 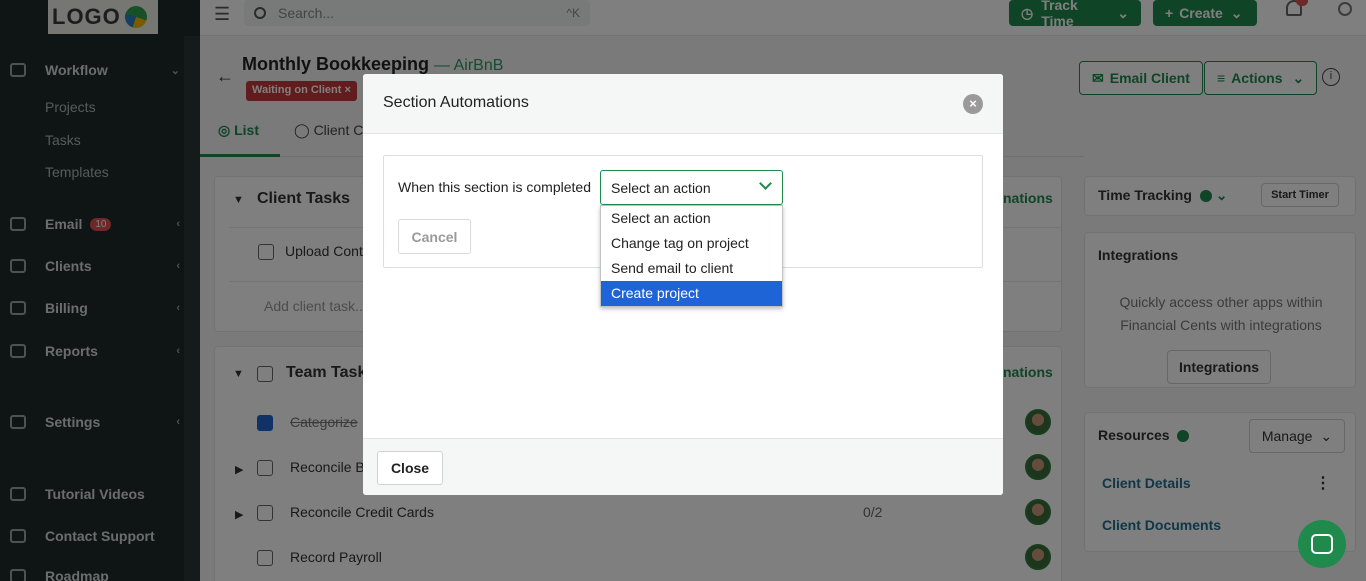 What do you see at coordinates (973, 104) in the screenshot?
I see `close-icon: ×` at bounding box center [973, 104].